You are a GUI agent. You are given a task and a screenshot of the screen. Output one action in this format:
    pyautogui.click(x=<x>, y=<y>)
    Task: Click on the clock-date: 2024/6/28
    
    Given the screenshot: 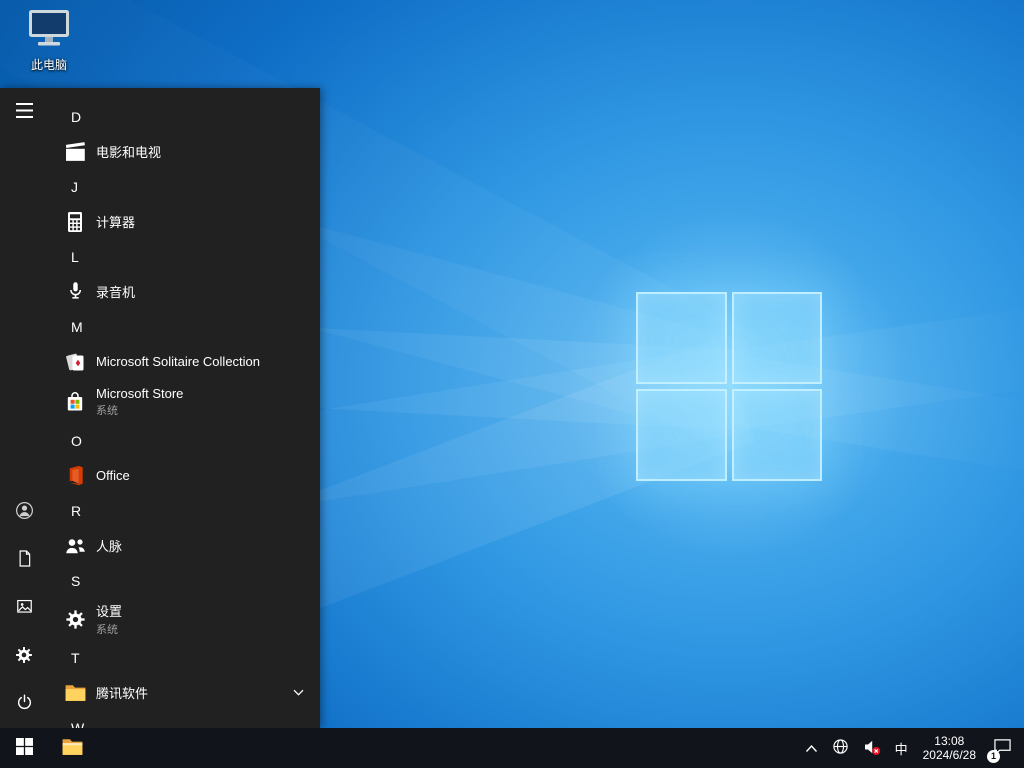 What is the action you would take?
    pyautogui.click(x=949, y=755)
    